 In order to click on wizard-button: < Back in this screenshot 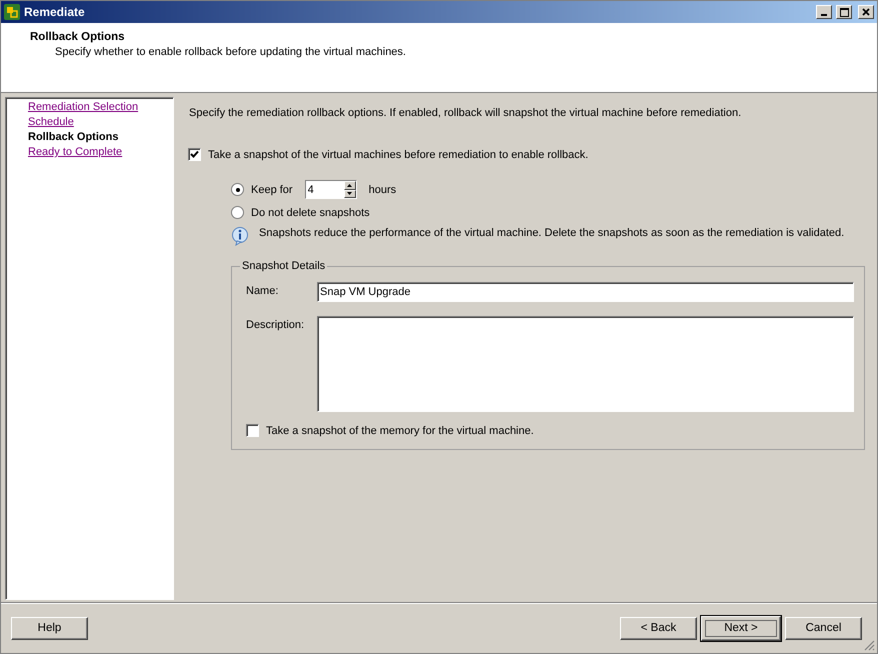, I will do `click(658, 628)`.